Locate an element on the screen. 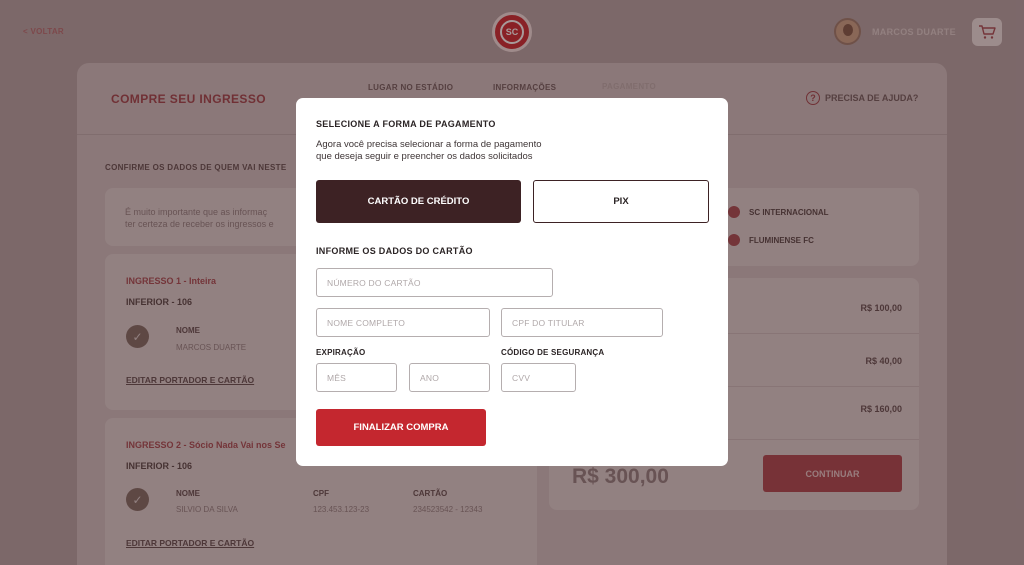 This screenshot has width=1024, height=565. card-details-title: INFORME OS DADOS DO CARTÃO is located at coordinates (394, 251).